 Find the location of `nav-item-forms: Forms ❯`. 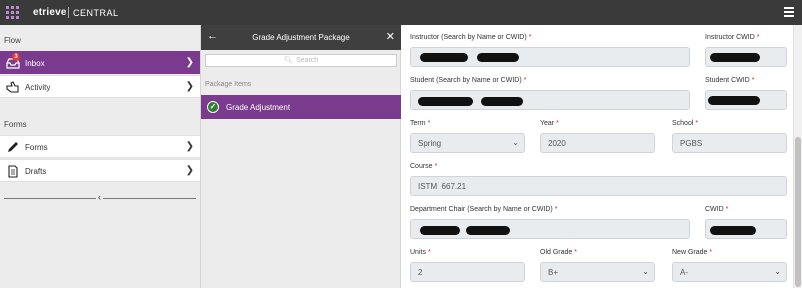

nav-item-forms: Forms ❯ is located at coordinates (100, 146).